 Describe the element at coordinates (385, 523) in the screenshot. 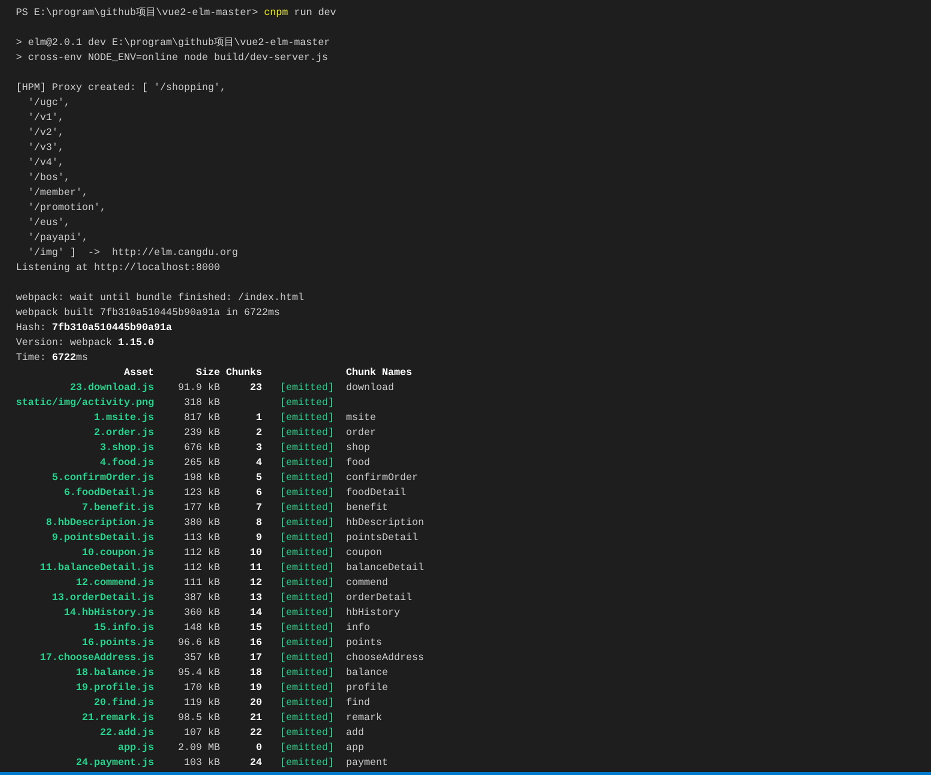

I see `chunk-name: hbDescription` at that location.